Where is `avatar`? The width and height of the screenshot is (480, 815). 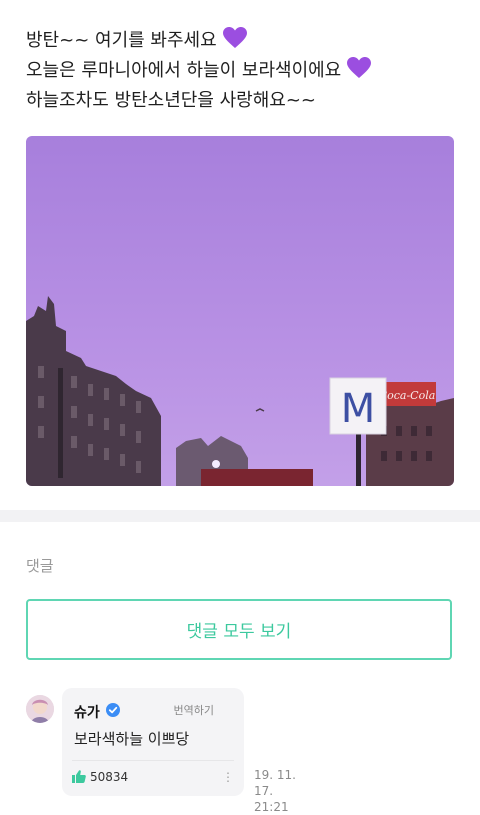
avatar is located at coordinates (40, 709).